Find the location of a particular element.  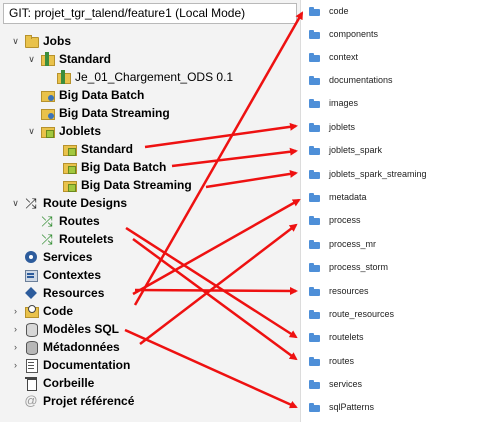

joblets-folder-icon is located at coordinates (47, 131).